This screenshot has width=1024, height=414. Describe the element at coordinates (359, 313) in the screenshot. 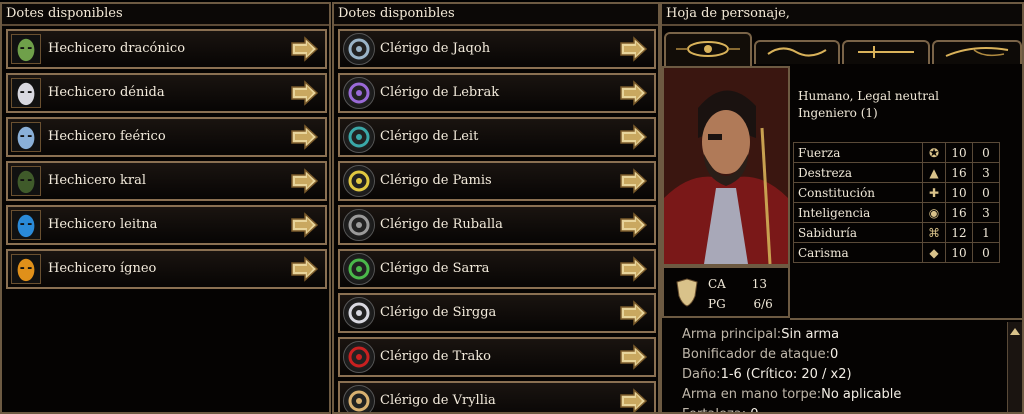

I see `sirgga-symbol-icon` at that location.